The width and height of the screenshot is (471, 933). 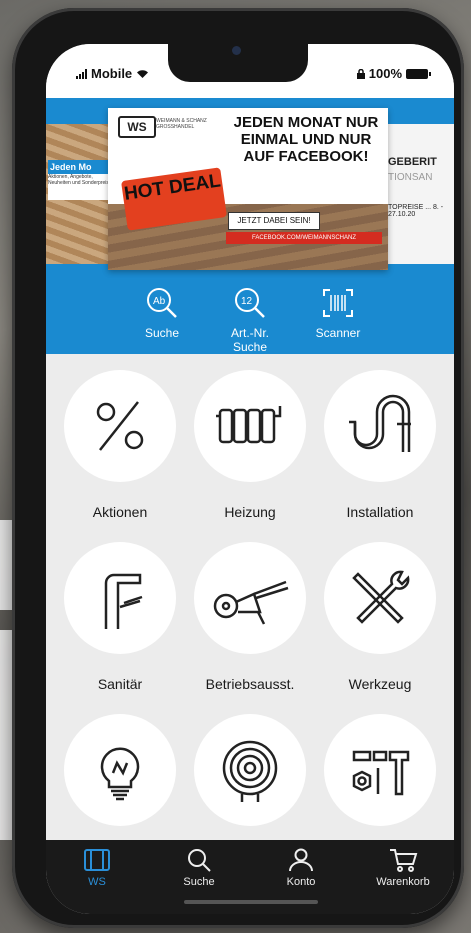 What do you see at coordinates (274, 221) in the screenshot?
I see `cta-label: JETZT DABEI SEIN!` at bounding box center [274, 221].